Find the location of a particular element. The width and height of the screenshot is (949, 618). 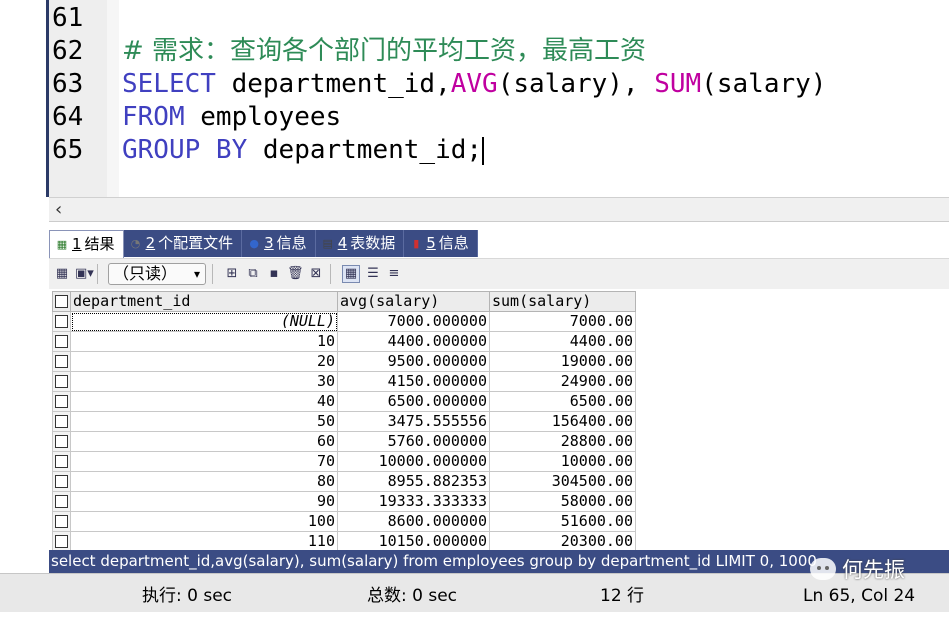

table-cell: 7000.000000 is located at coordinates (413, 321).